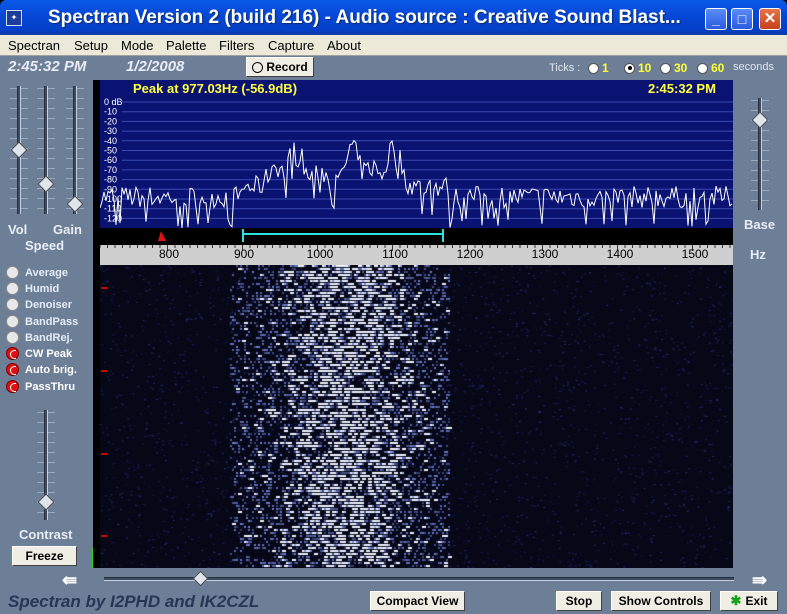  I want to click on option-label: Denoiser, so click(49, 304).